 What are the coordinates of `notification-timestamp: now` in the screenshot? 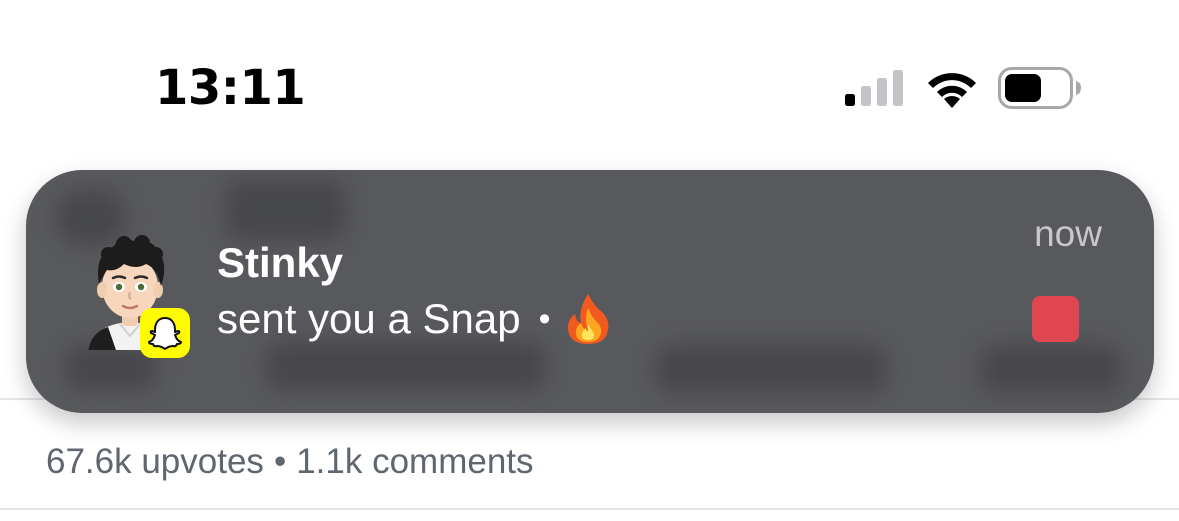 It's located at (1068, 233).